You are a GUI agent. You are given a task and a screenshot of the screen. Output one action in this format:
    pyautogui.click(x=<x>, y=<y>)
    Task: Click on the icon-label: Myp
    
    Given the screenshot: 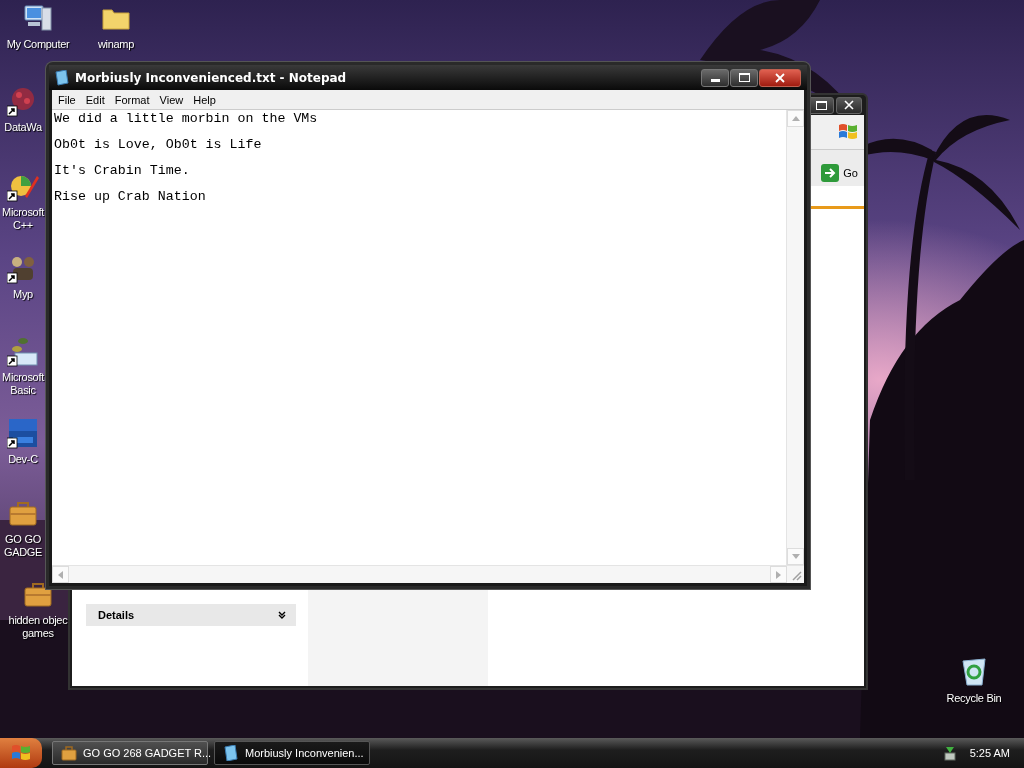 What is the action you would take?
    pyautogui.click(x=23, y=294)
    